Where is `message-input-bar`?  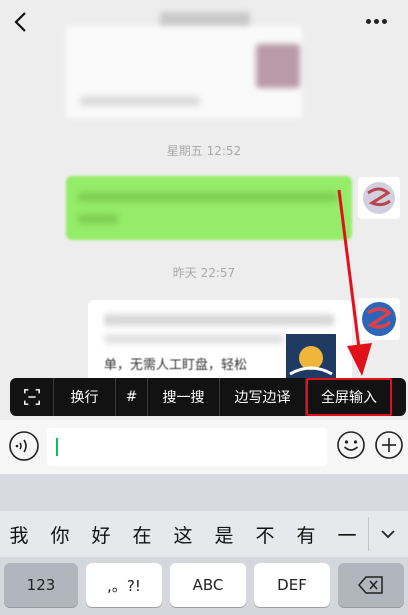
message-input-bar is located at coordinates (204, 447).